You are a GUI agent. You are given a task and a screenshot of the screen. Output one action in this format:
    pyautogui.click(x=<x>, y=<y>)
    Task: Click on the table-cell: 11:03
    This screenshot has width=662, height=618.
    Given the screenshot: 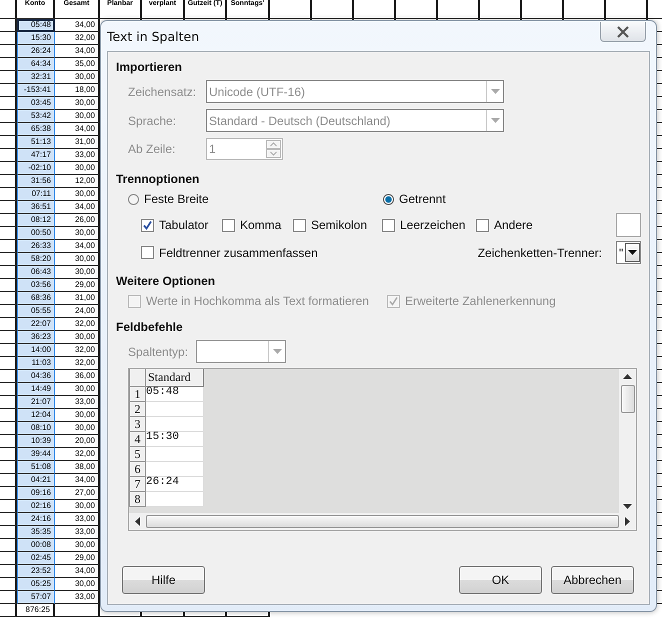 What is the action you would take?
    pyautogui.click(x=36, y=363)
    